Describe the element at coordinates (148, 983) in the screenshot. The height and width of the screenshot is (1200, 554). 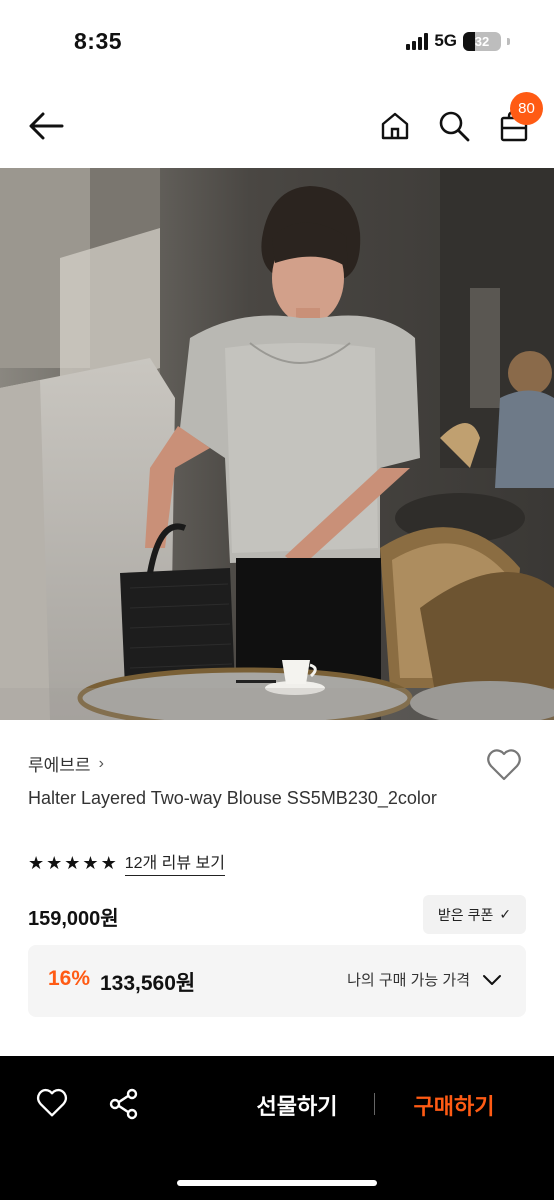
I see `discount-price: 133,560원` at that location.